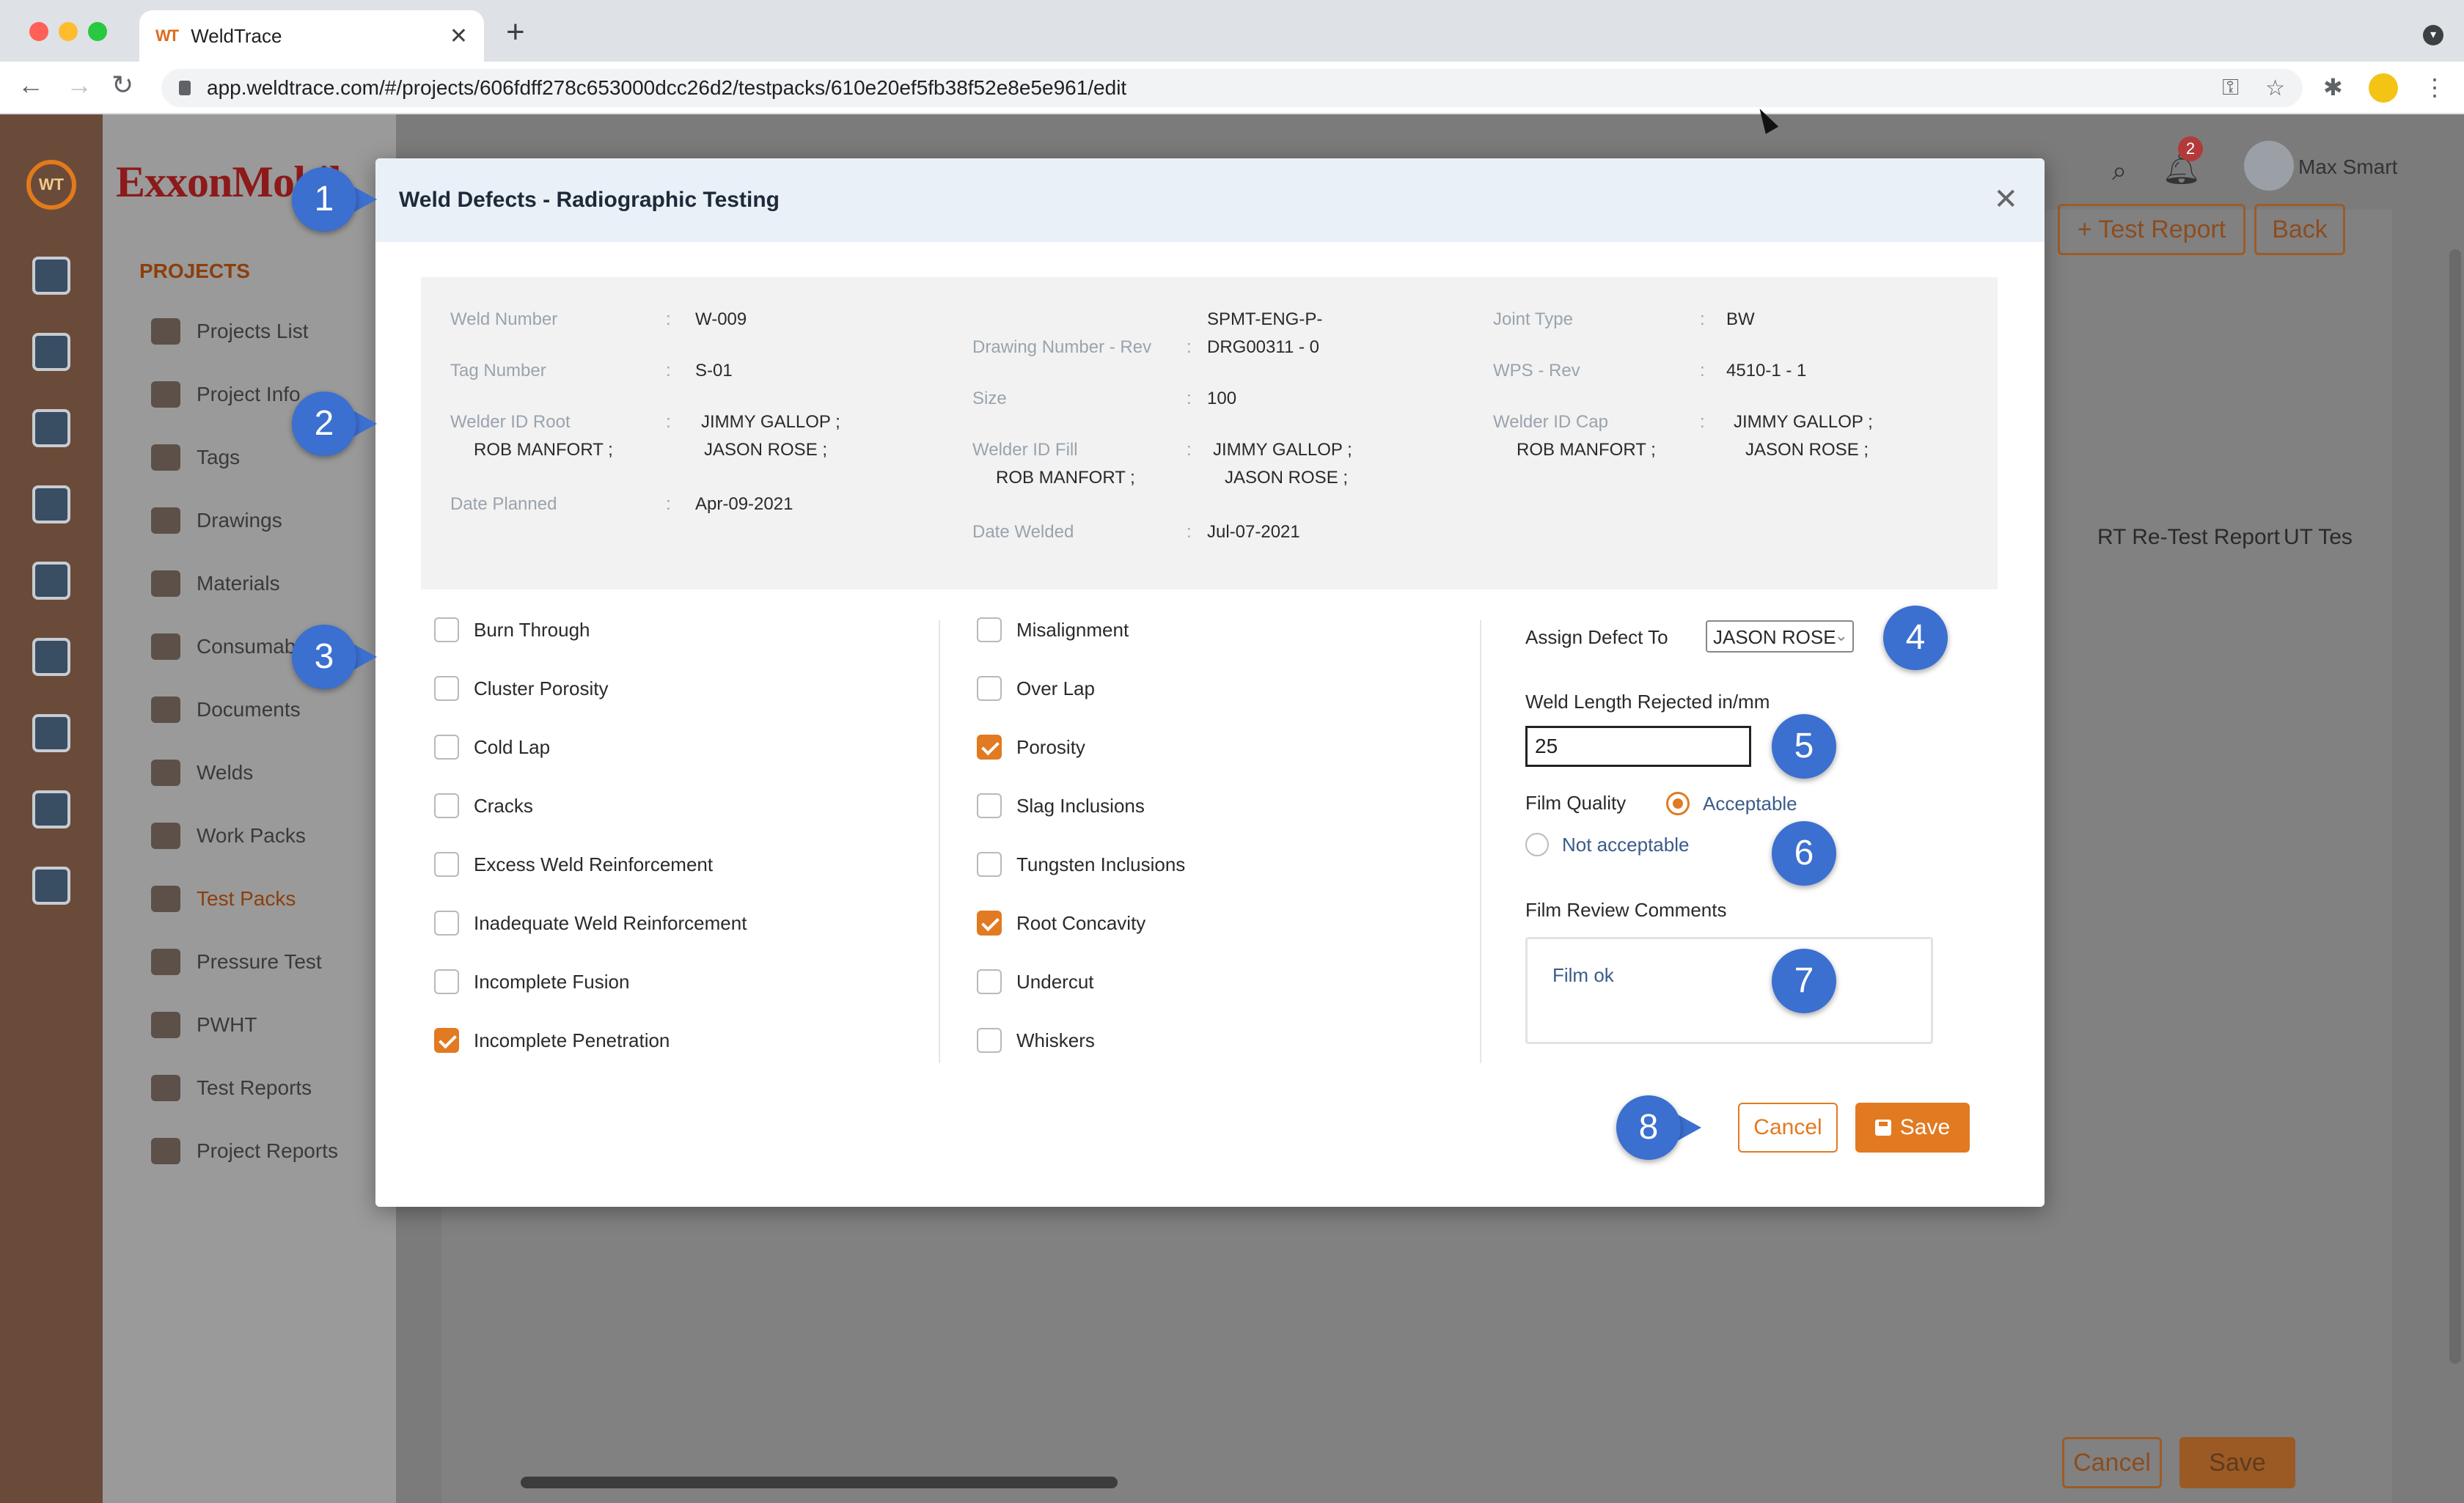  I want to click on defect-porosity: Porosity, so click(1031, 747).